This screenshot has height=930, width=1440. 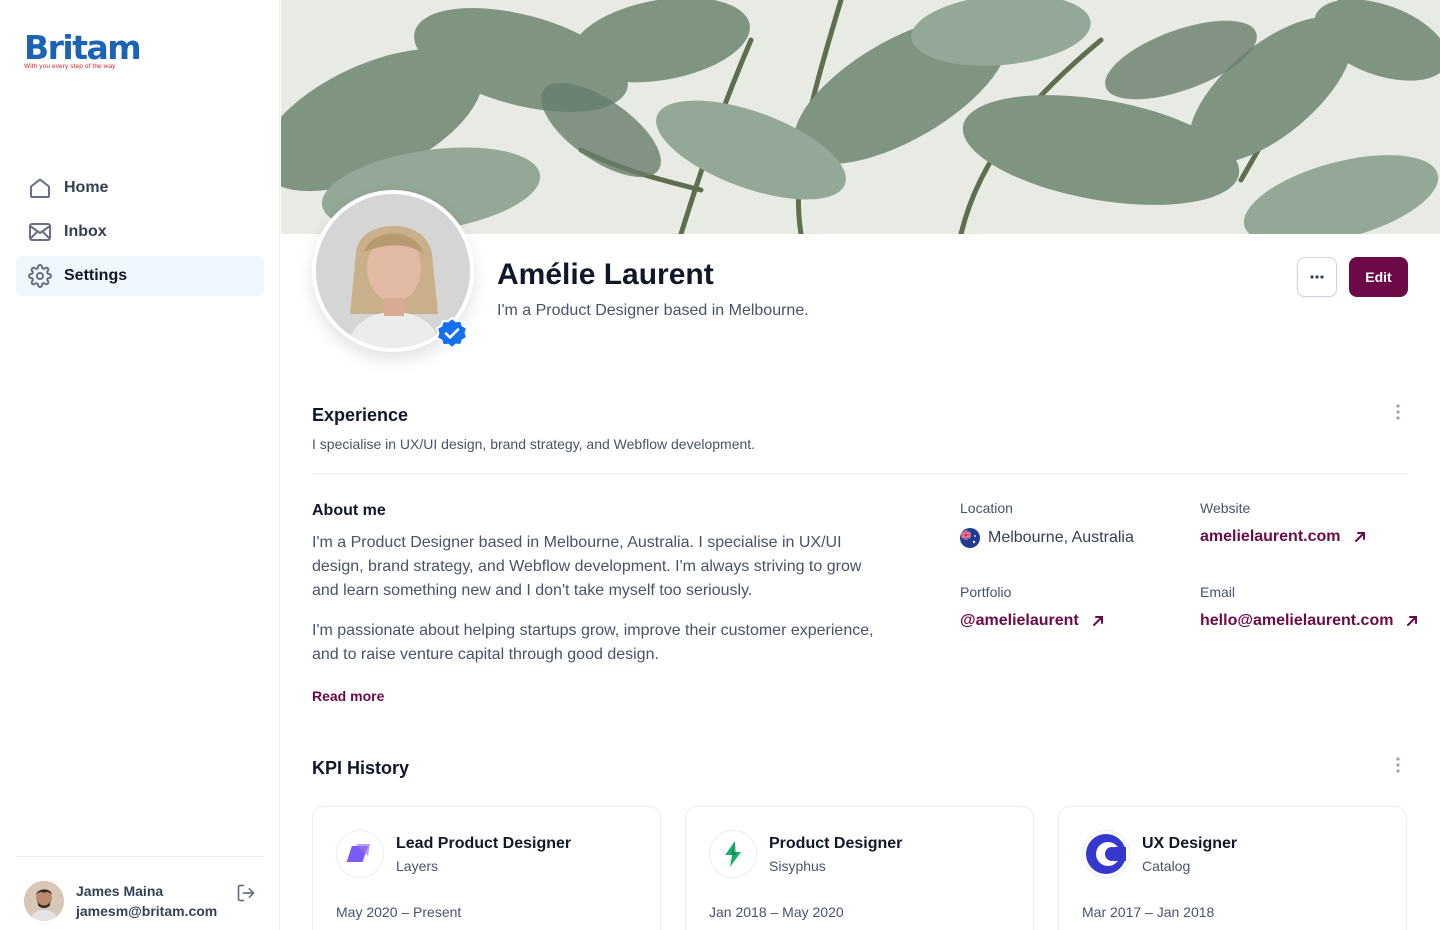 I want to click on kpi-dates: Mar 2017 – Jan 2018, so click(x=1148, y=912).